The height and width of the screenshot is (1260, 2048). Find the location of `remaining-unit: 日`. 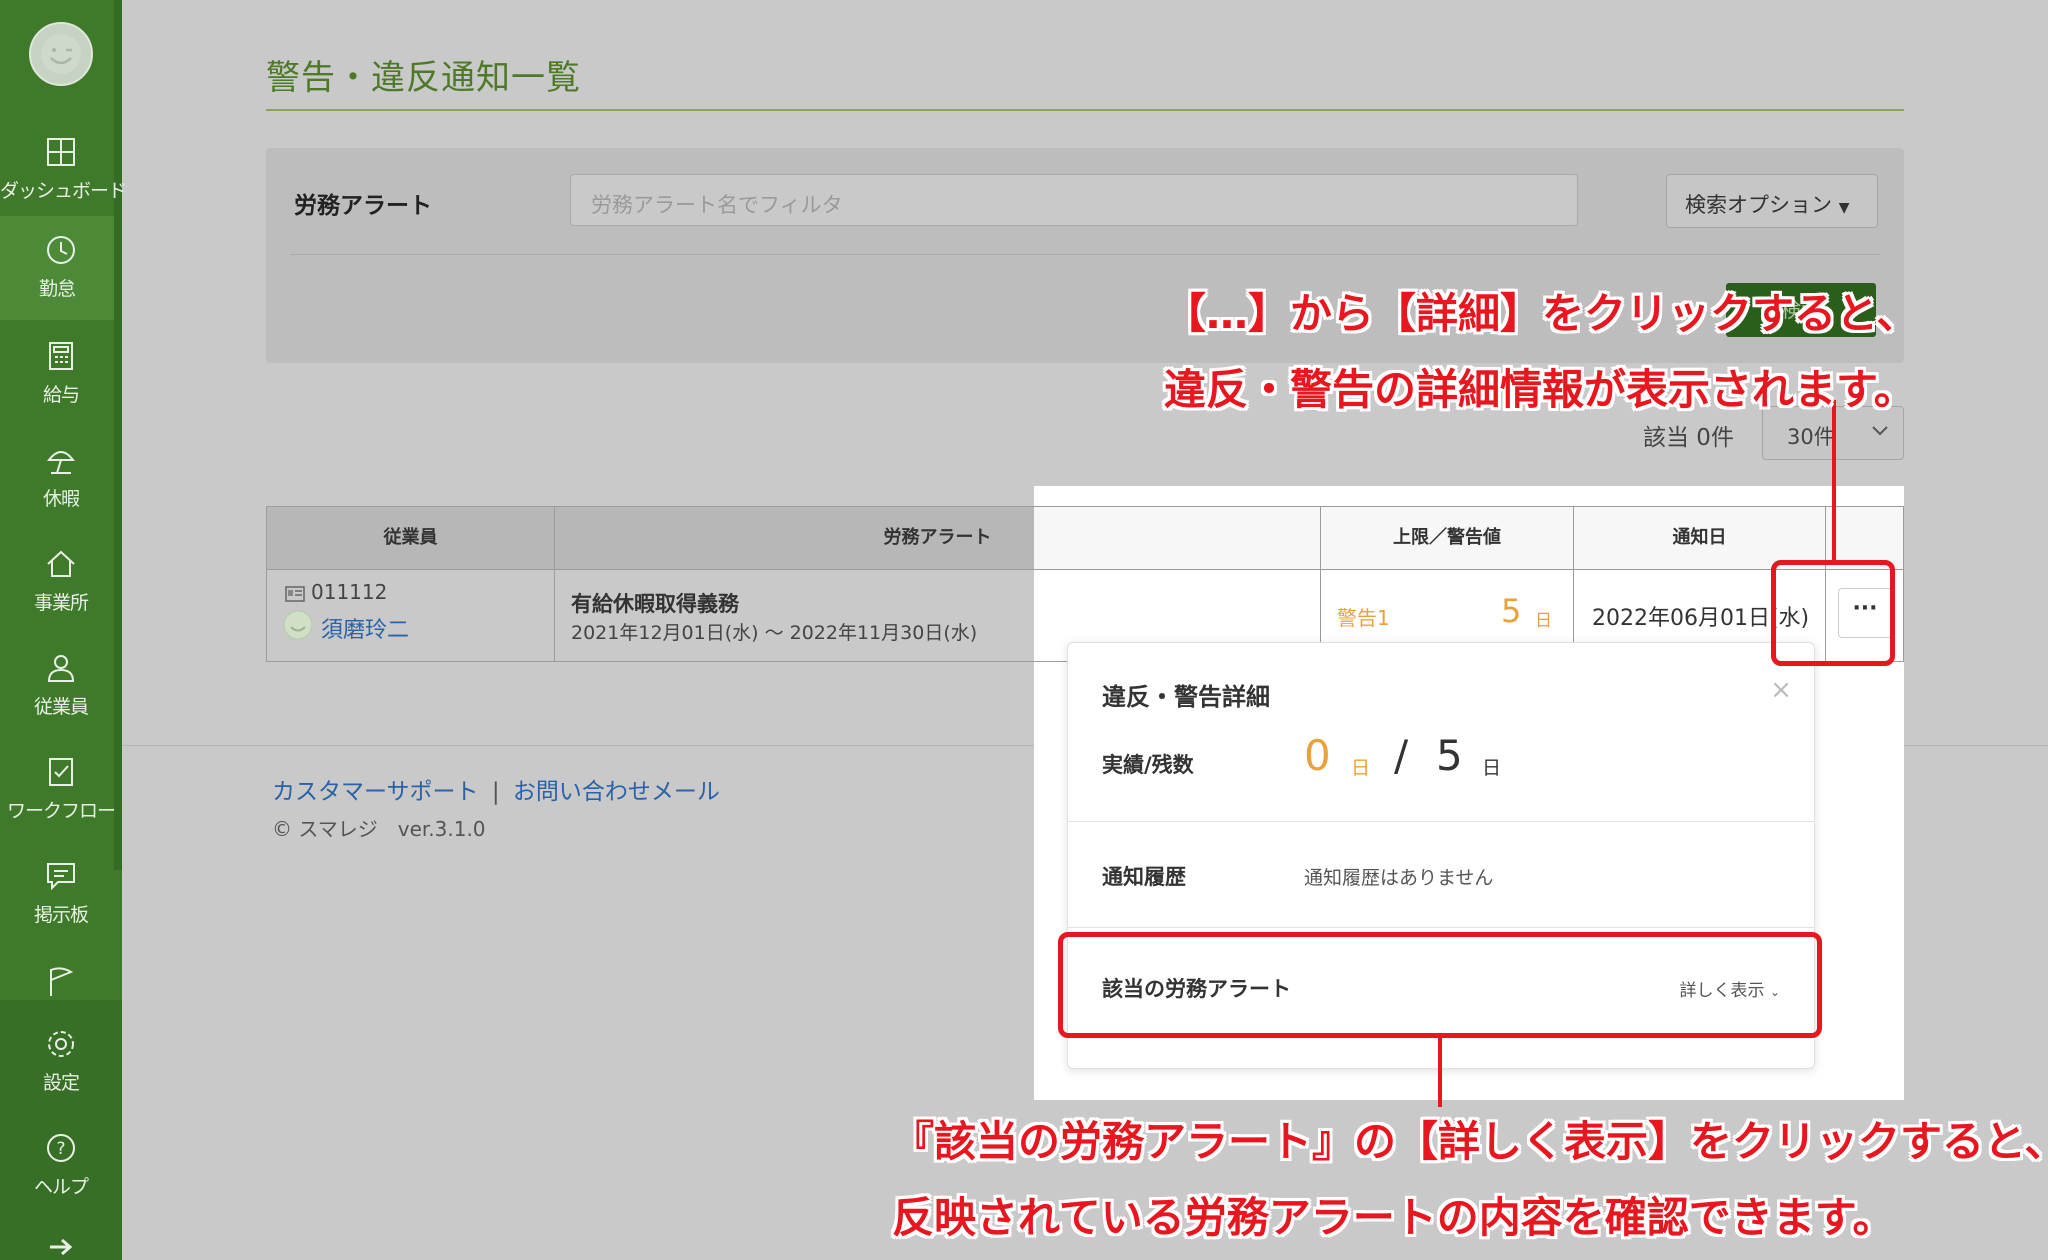

remaining-unit: 日 is located at coordinates (1492, 768).